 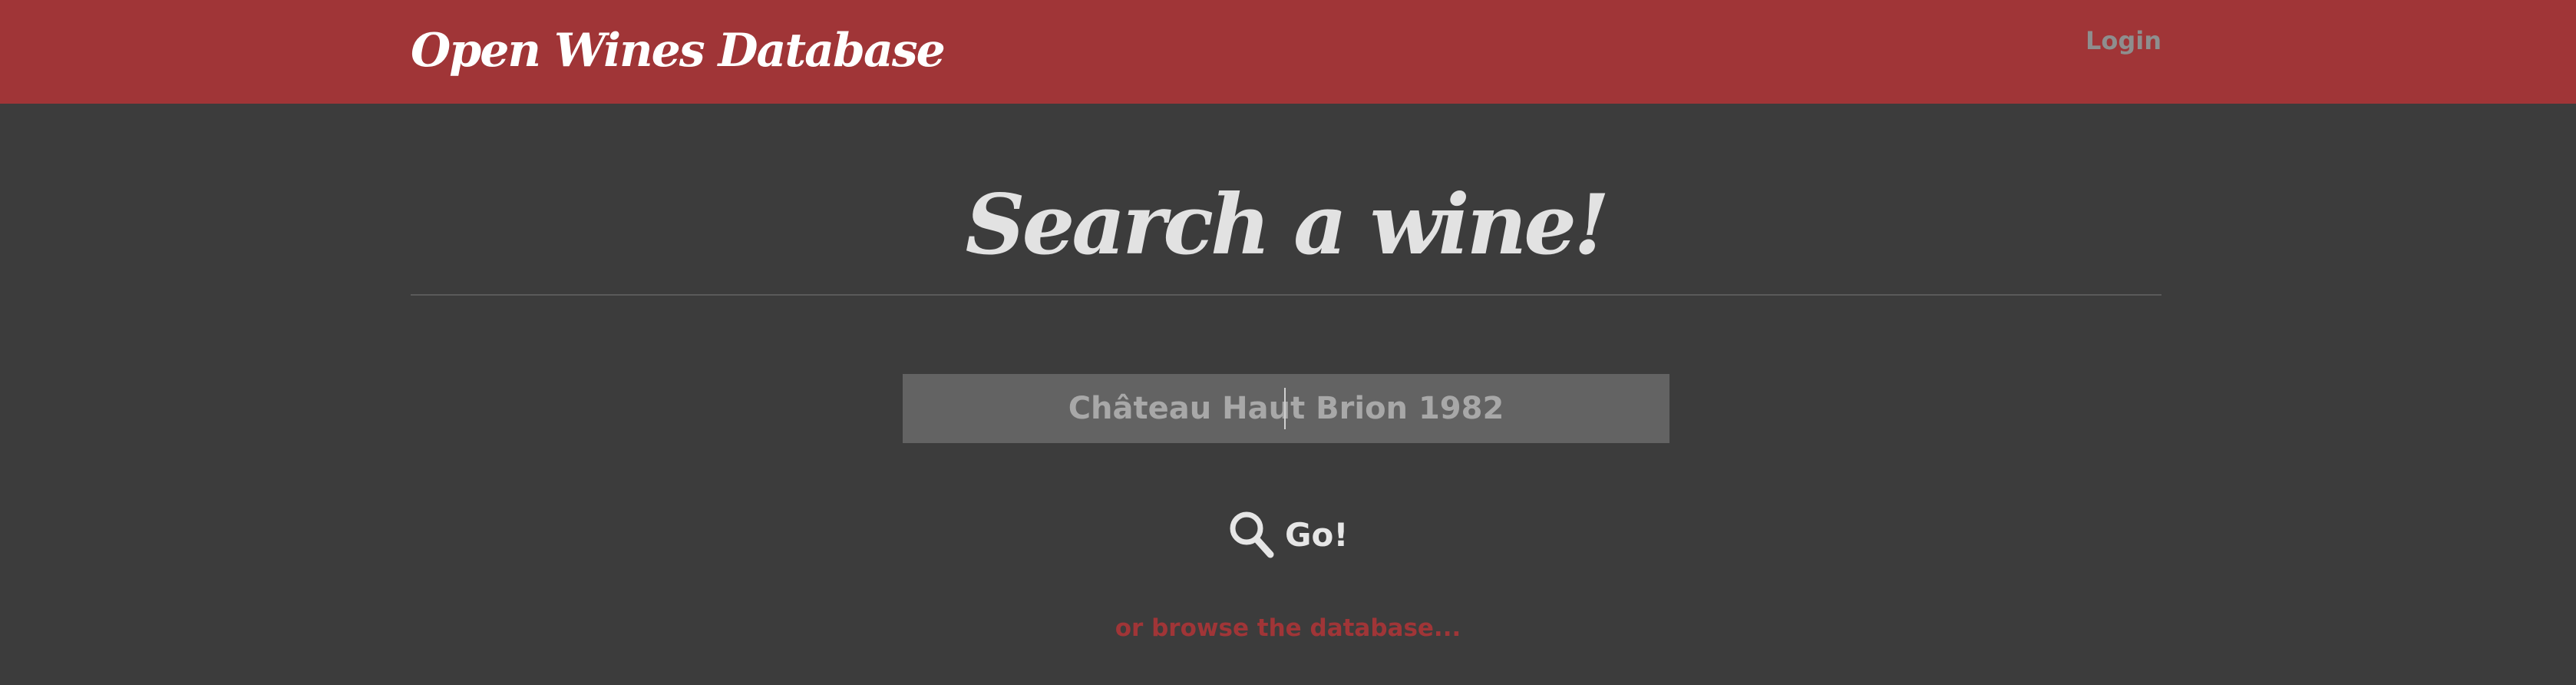 What do you see at coordinates (1286, 295) in the screenshot?
I see `title-divider` at bounding box center [1286, 295].